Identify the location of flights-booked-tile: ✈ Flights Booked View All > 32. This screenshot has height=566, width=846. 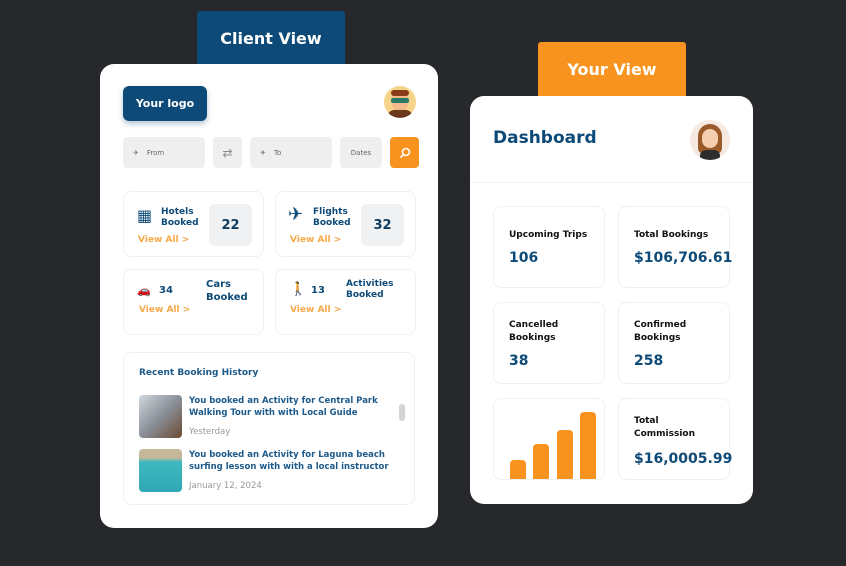
(345, 224).